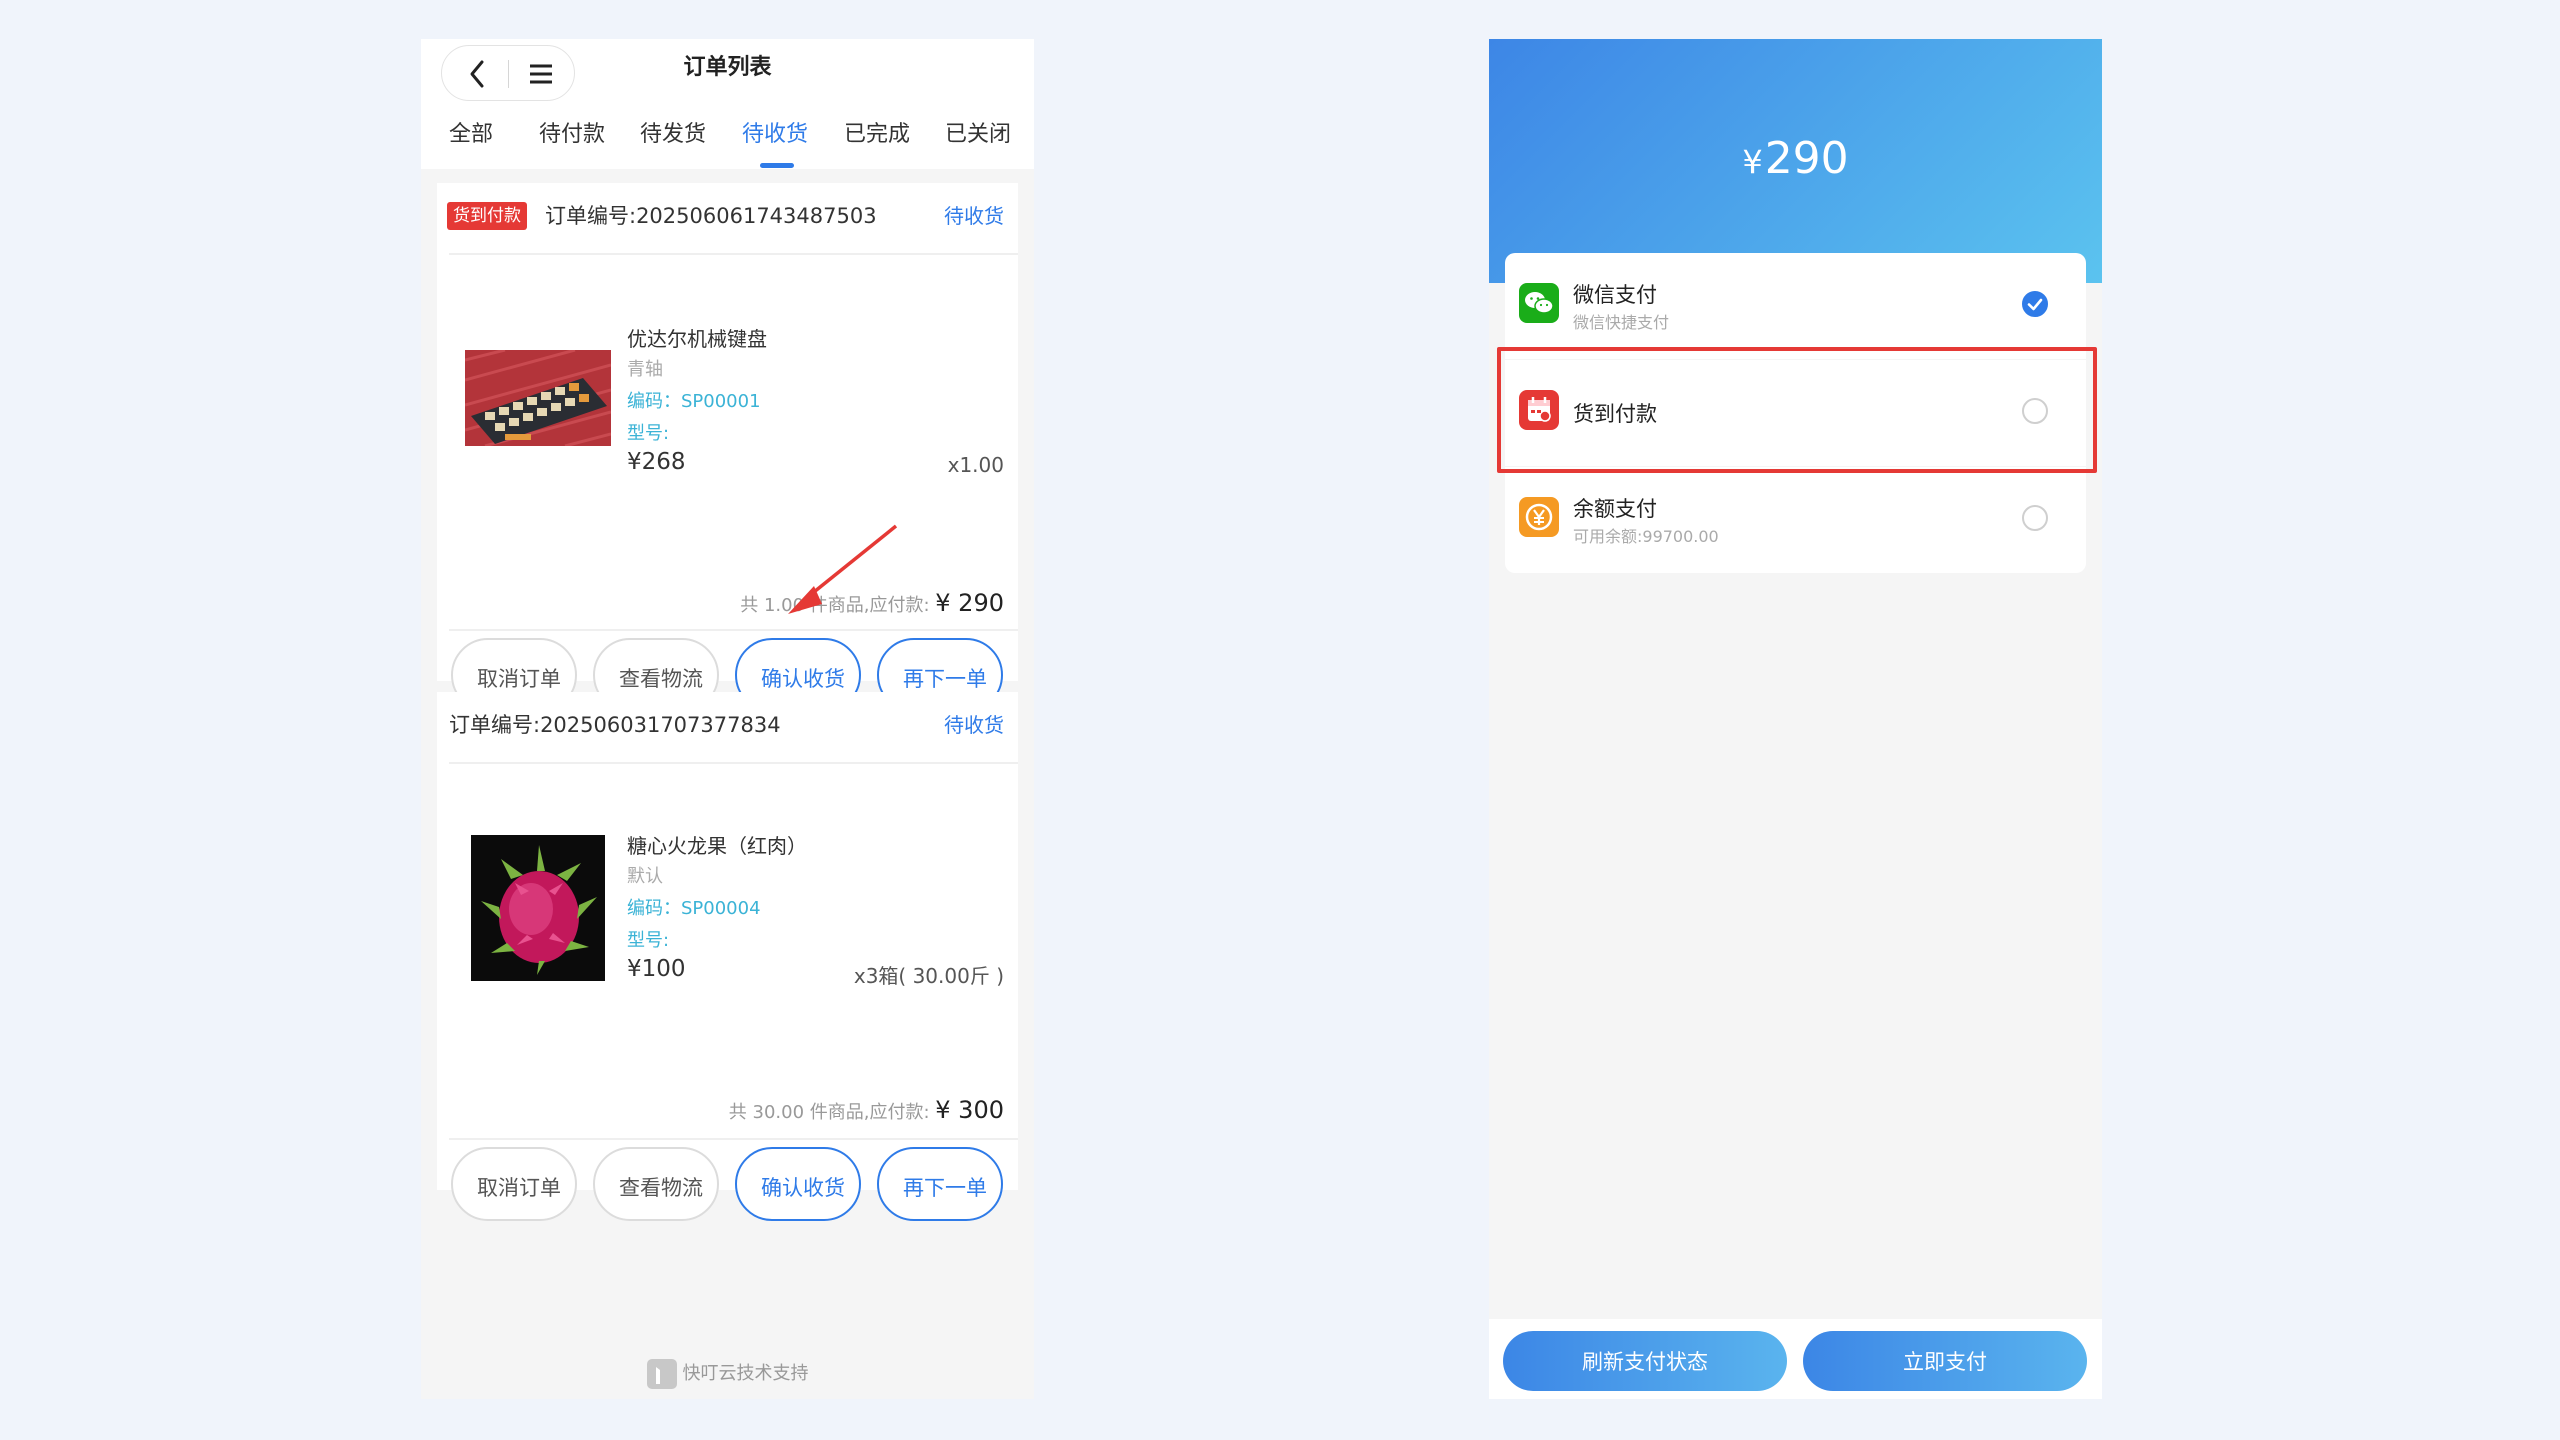 The height and width of the screenshot is (1440, 2560). Describe the element at coordinates (1615, 414) in the screenshot. I see `payment-option-title: 货到付款` at that location.